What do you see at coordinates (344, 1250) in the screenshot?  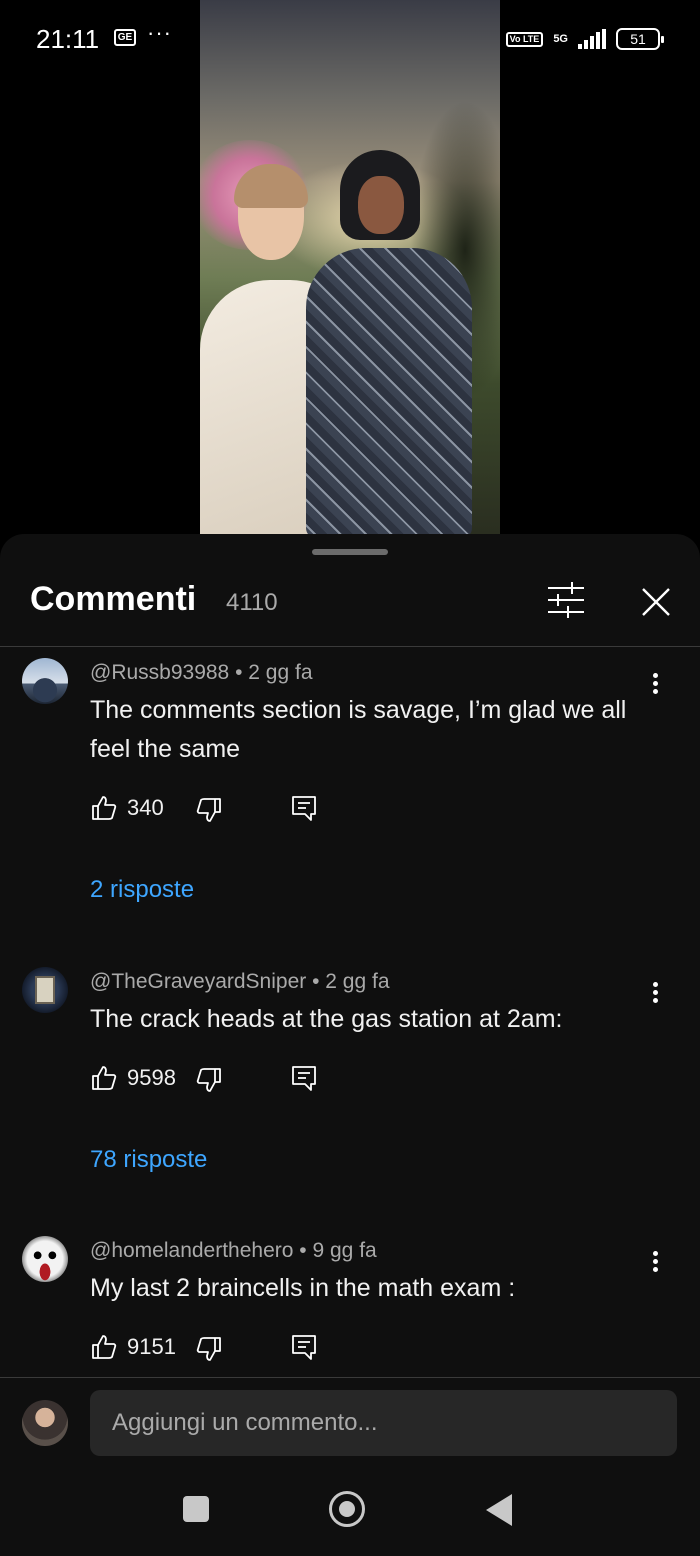 I see `comment-age: 9 gg fa` at bounding box center [344, 1250].